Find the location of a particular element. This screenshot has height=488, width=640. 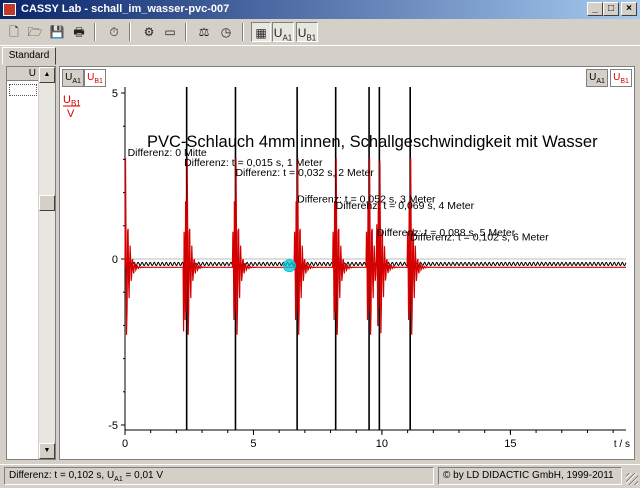

x-tick-label: 15 is located at coordinates (510, 444).